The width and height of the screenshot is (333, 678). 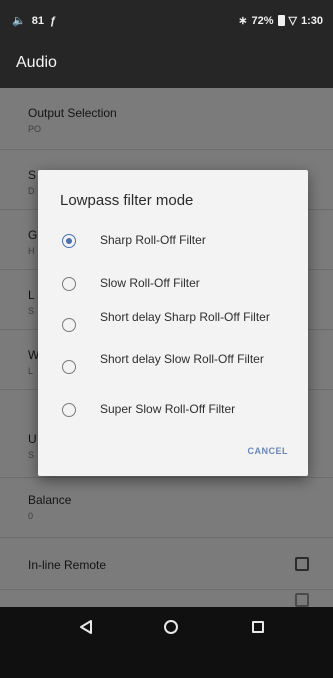 I want to click on filter-option-super-slow: Super Slow Roll-Off Filter, so click(x=173, y=410).